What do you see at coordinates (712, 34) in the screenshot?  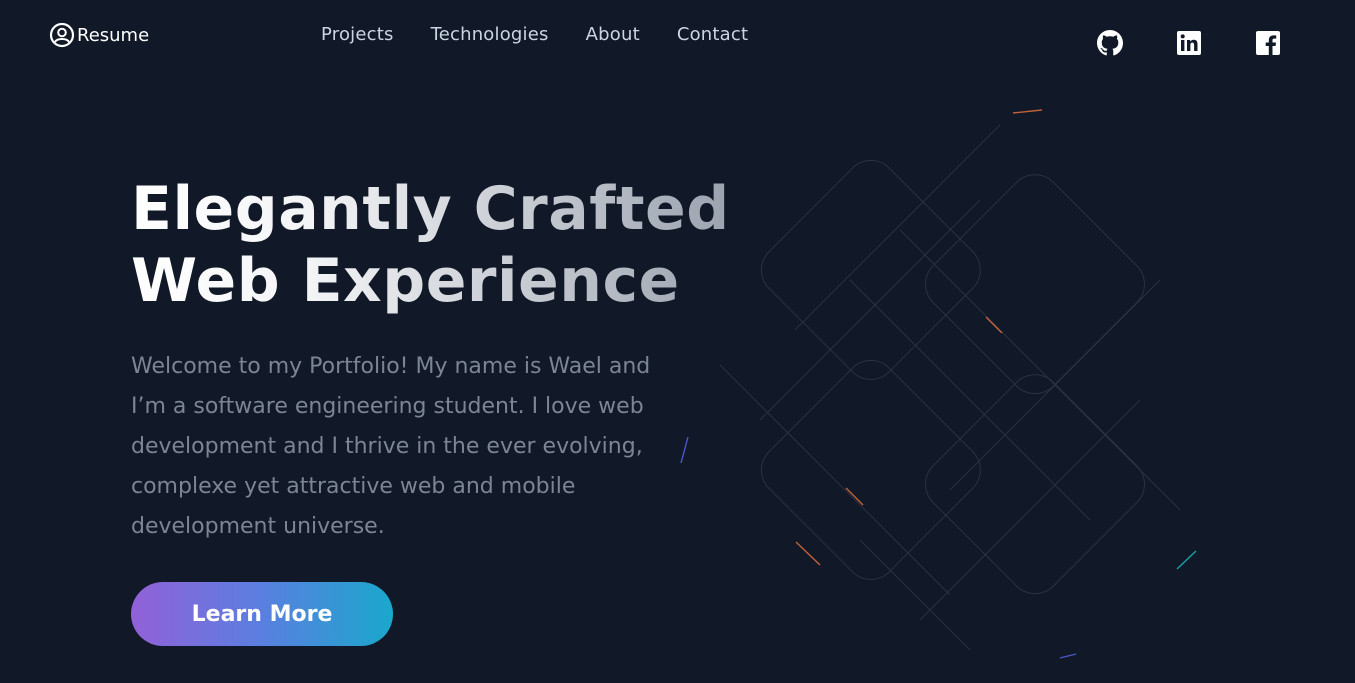 I see `nav-contact: Contact` at bounding box center [712, 34].